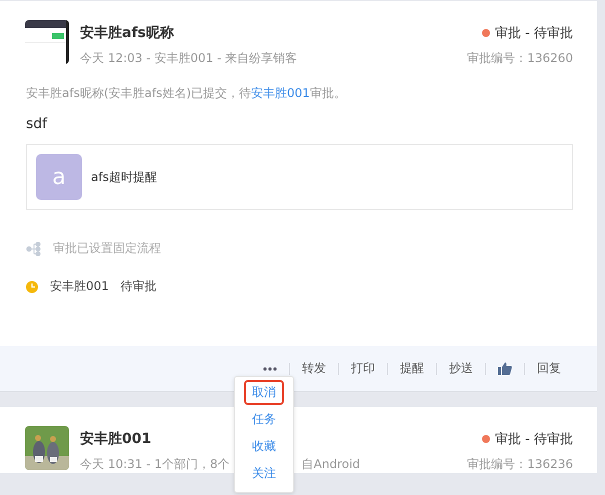  Describe the element at coordinates (59, 177) in the screenshot. I see `avatar: a` at that location.